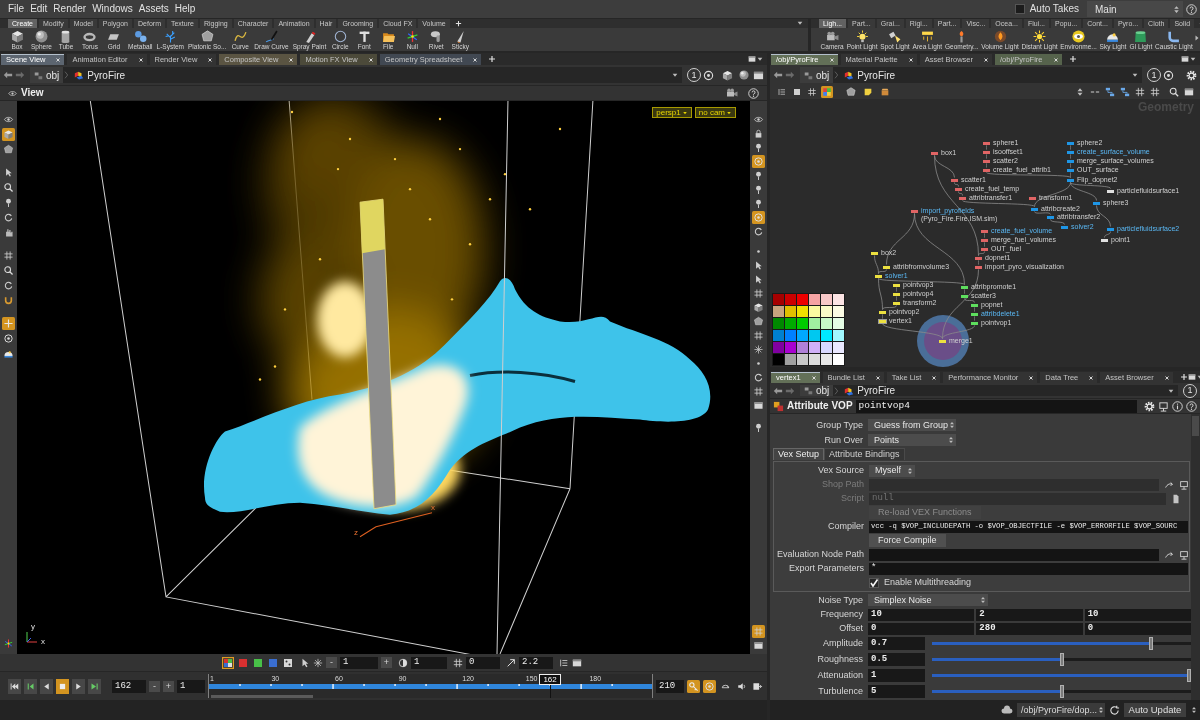 The width and height of the screenshot is (1200, 720). I want to click on color-channels-icon, so click(228, 662).